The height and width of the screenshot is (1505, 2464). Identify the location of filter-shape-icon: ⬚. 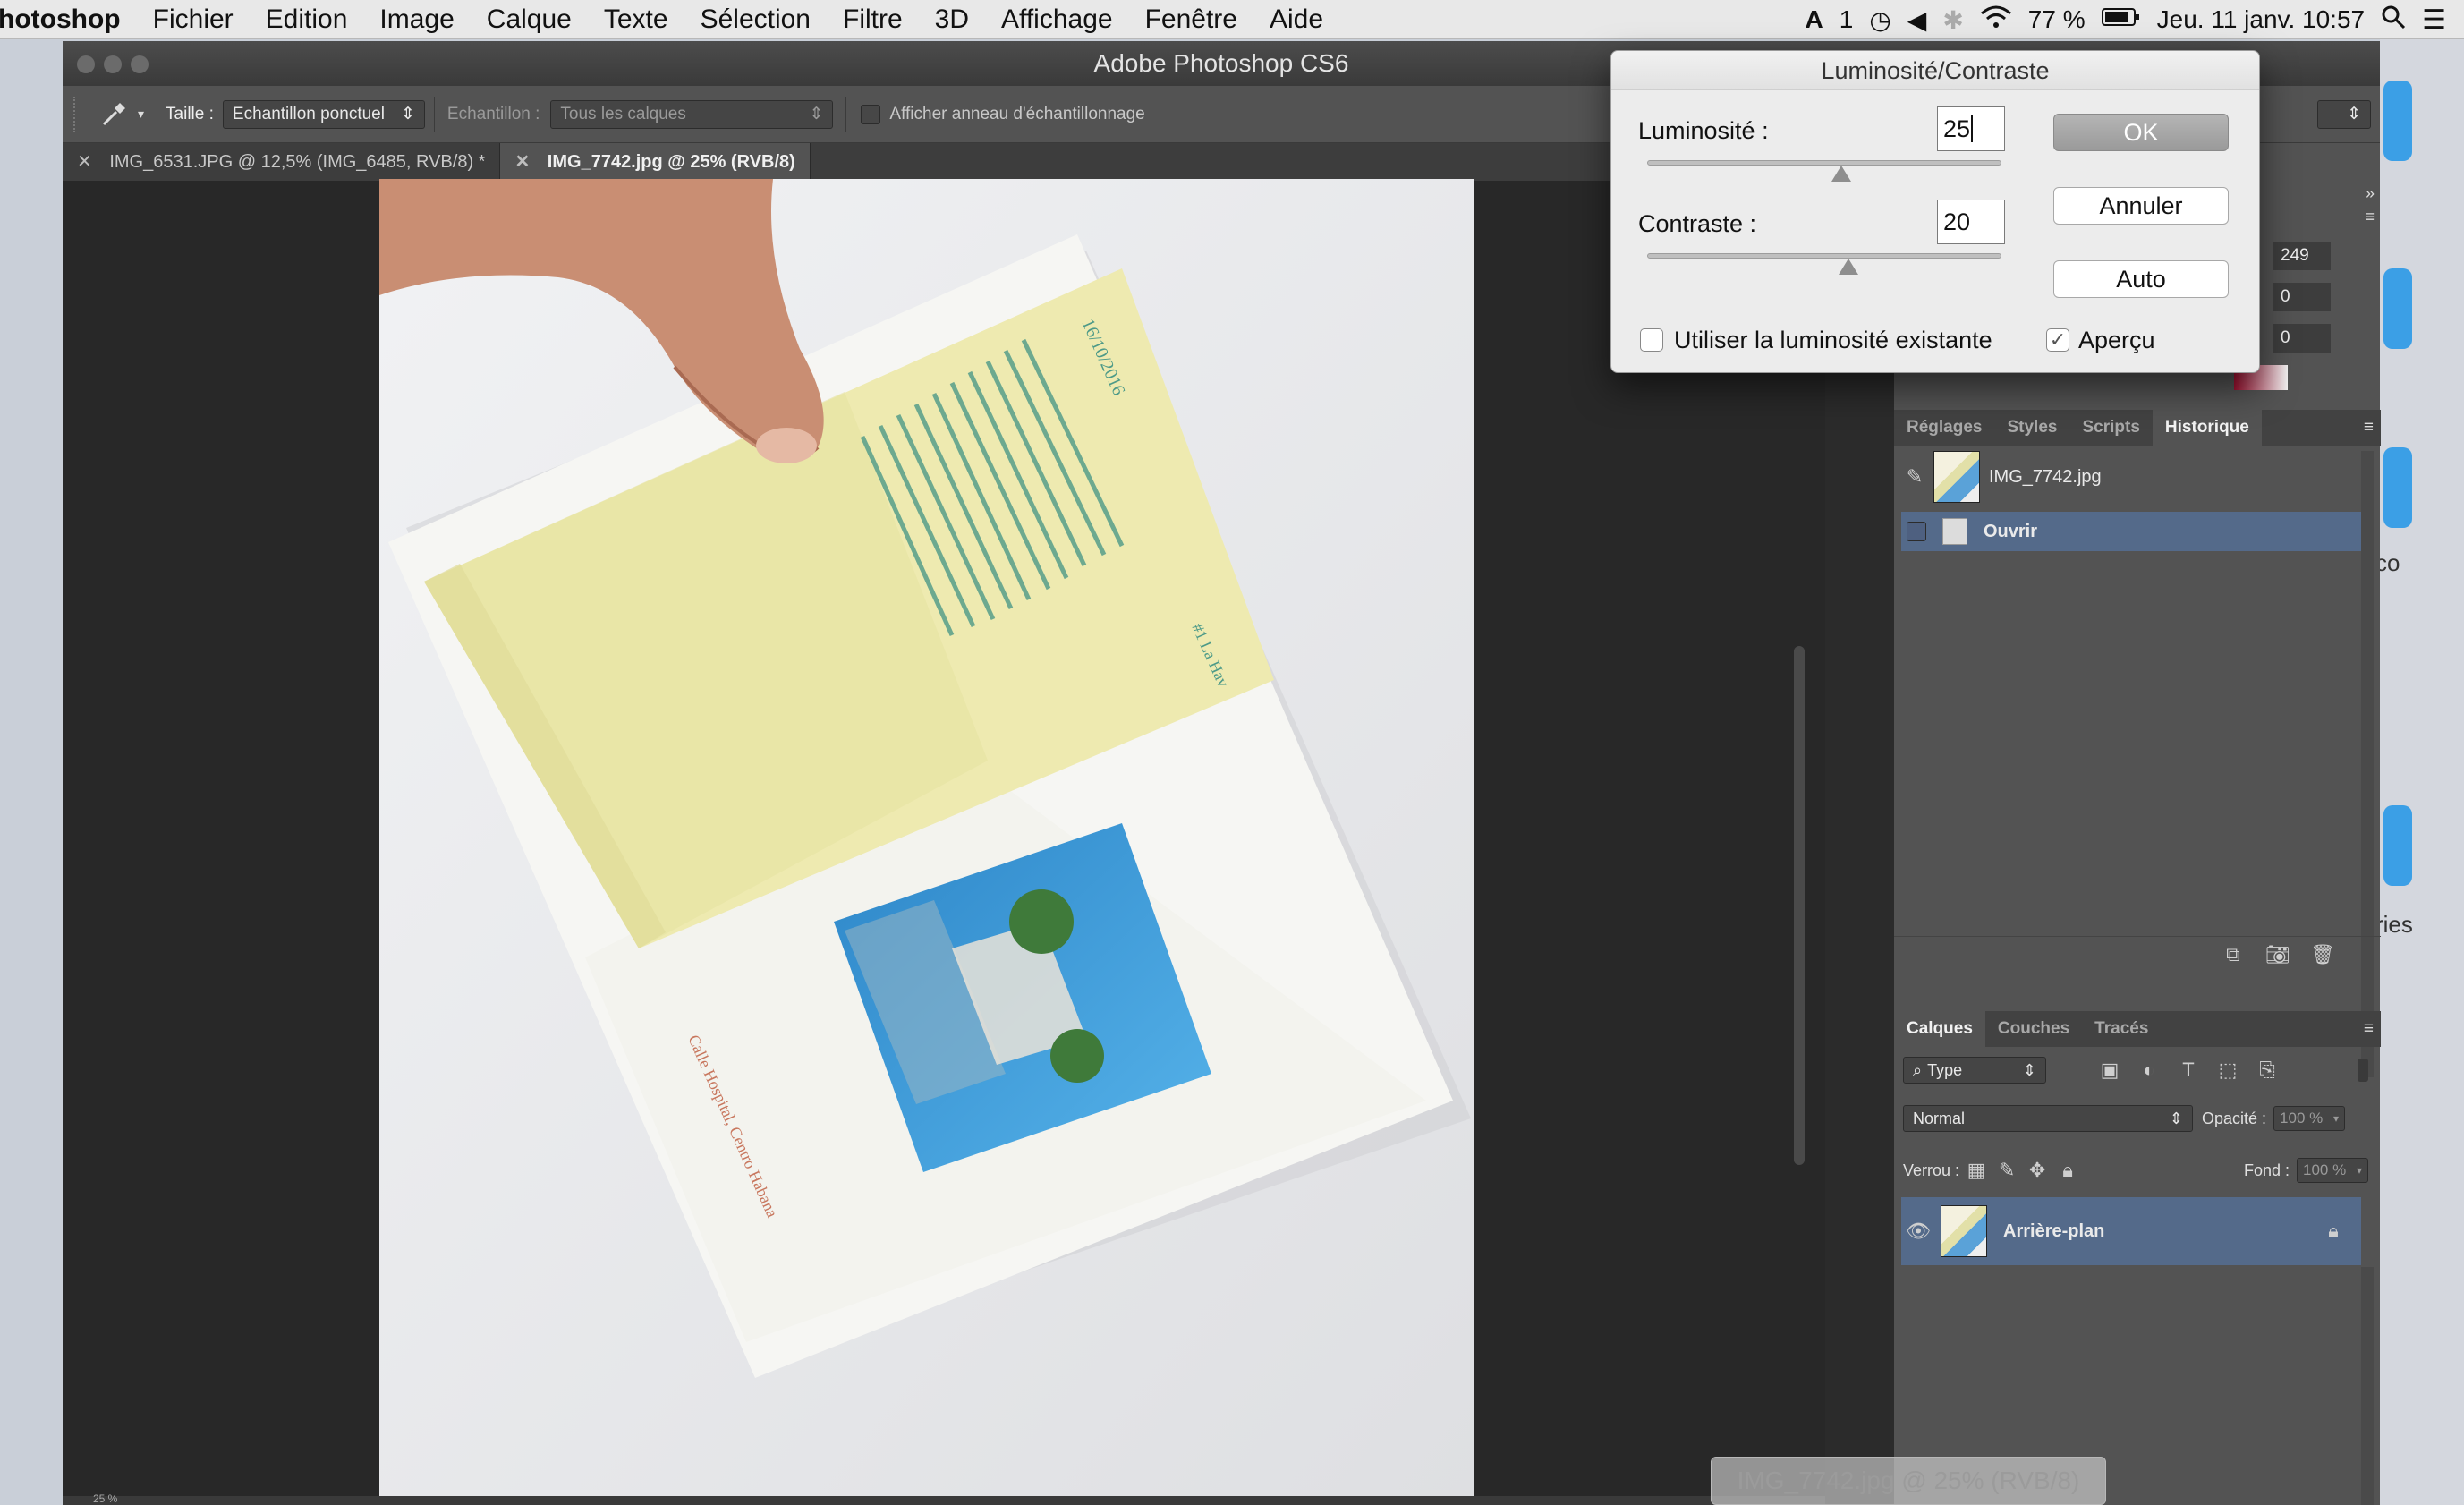
(2228, 1070).